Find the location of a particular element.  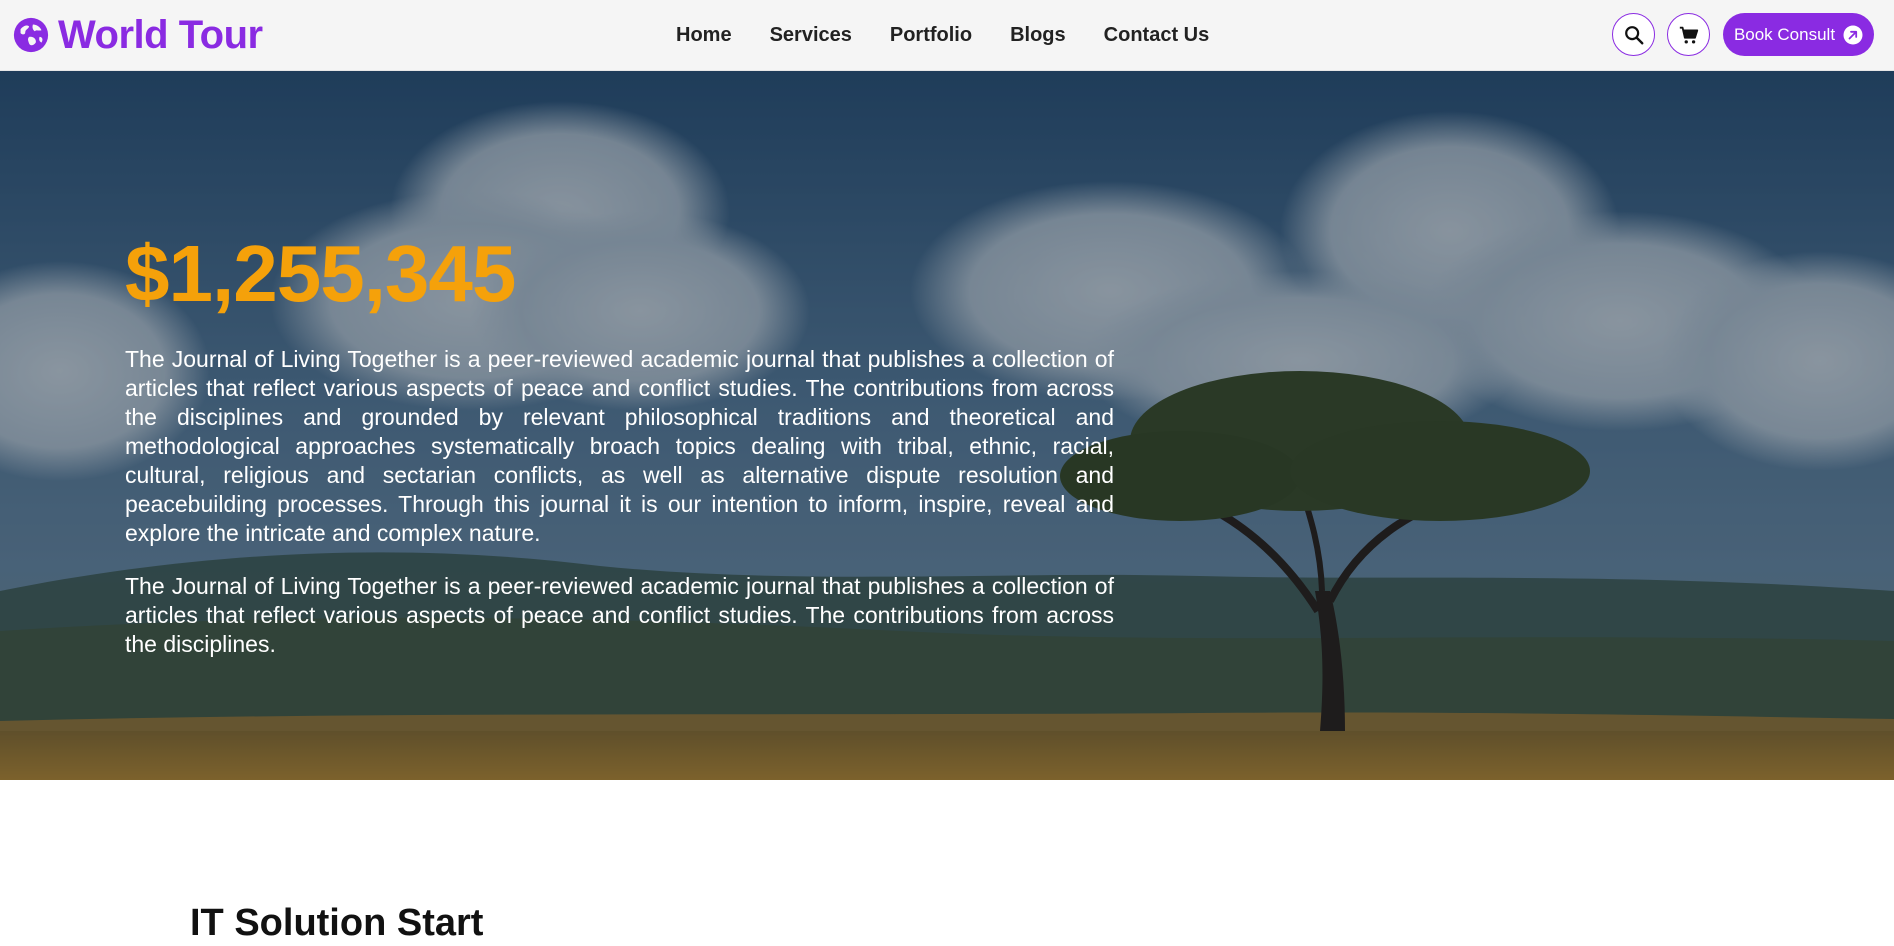

book-consult-button: Book Consult is located at coordinates (1798, 34).